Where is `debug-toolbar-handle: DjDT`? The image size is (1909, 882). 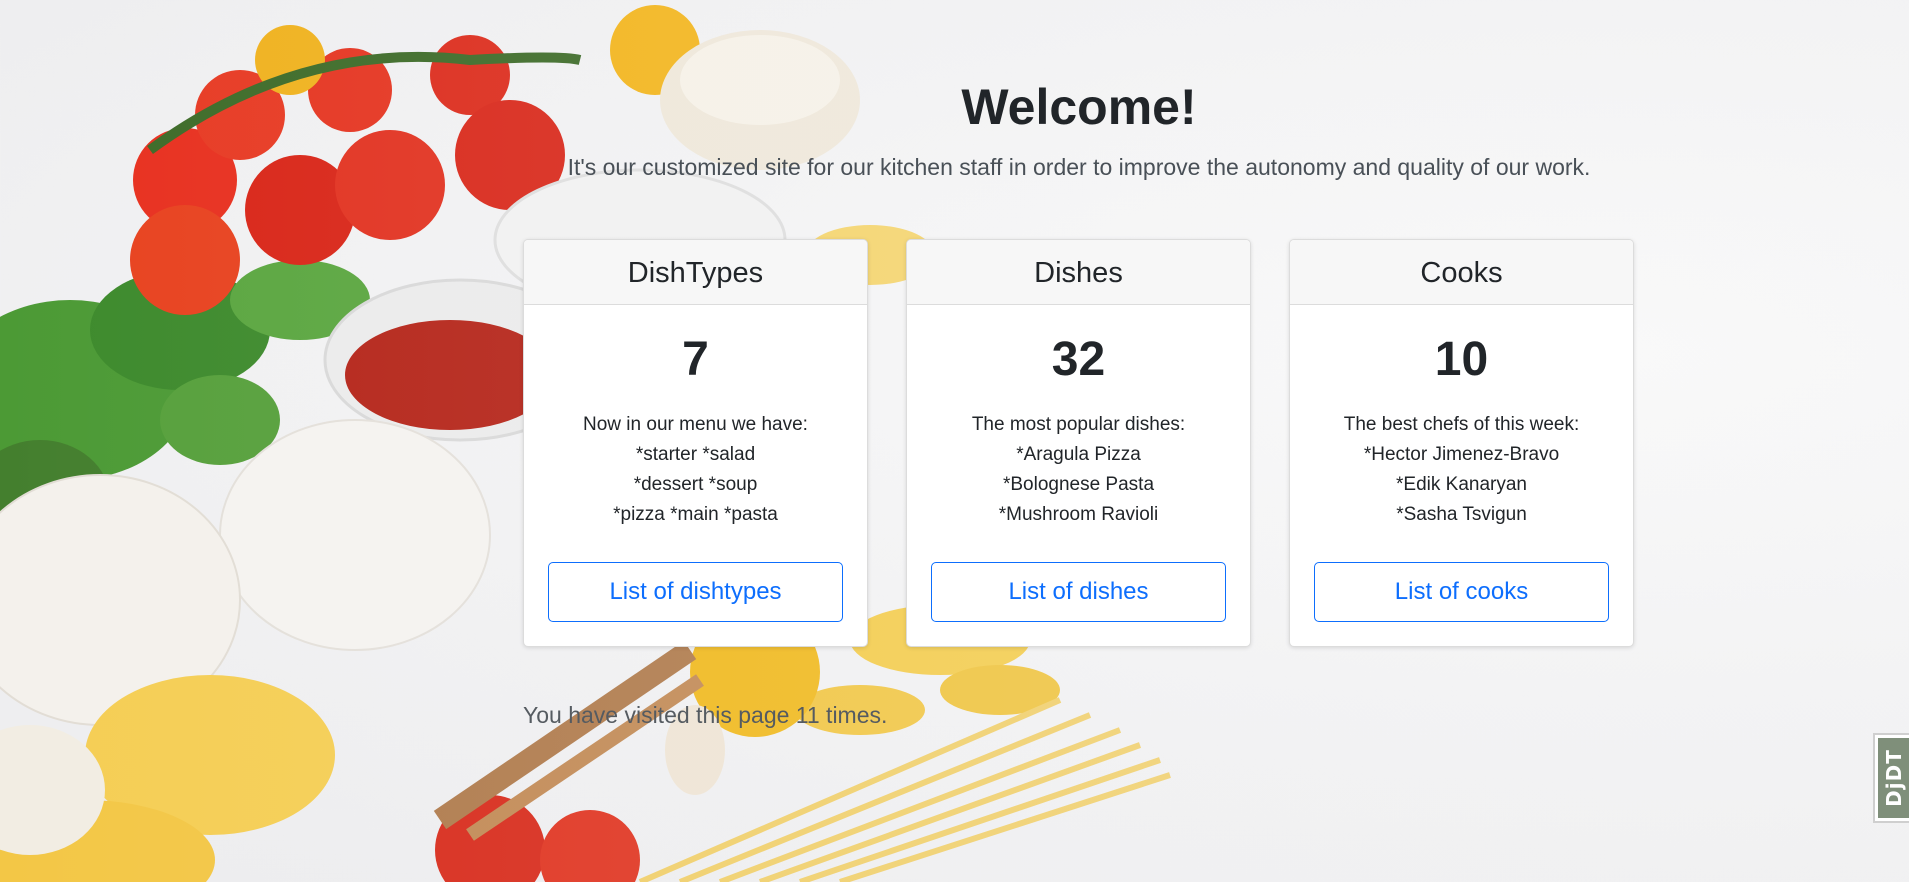 debug-toolbar-handle: DjDT is located at coordinates (1891, 778).